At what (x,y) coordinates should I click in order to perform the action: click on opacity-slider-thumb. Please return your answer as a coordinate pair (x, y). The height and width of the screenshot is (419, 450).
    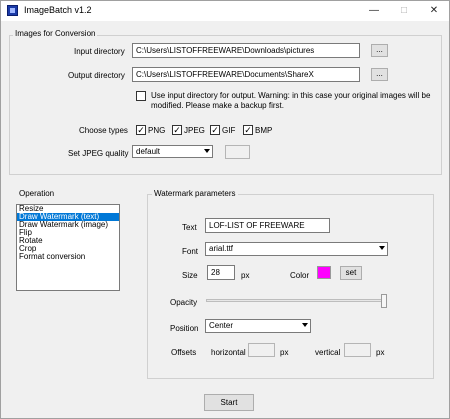
    Looking at the image, I should click on (384, 301).